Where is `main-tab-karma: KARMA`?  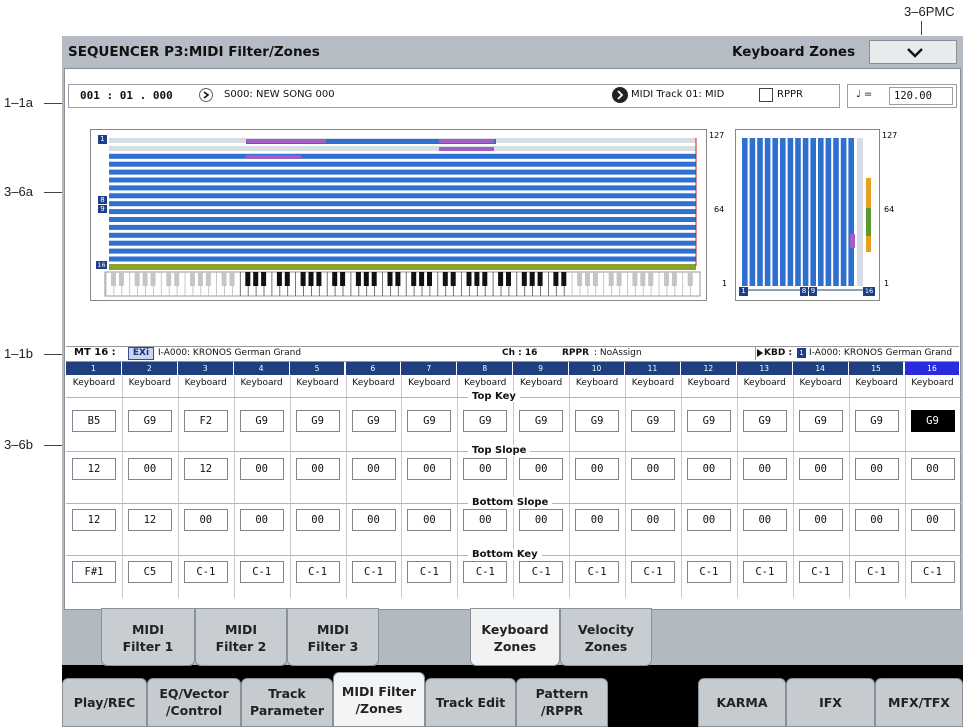 main-tab-karma: KARMA is located at coordinates (742, 702).